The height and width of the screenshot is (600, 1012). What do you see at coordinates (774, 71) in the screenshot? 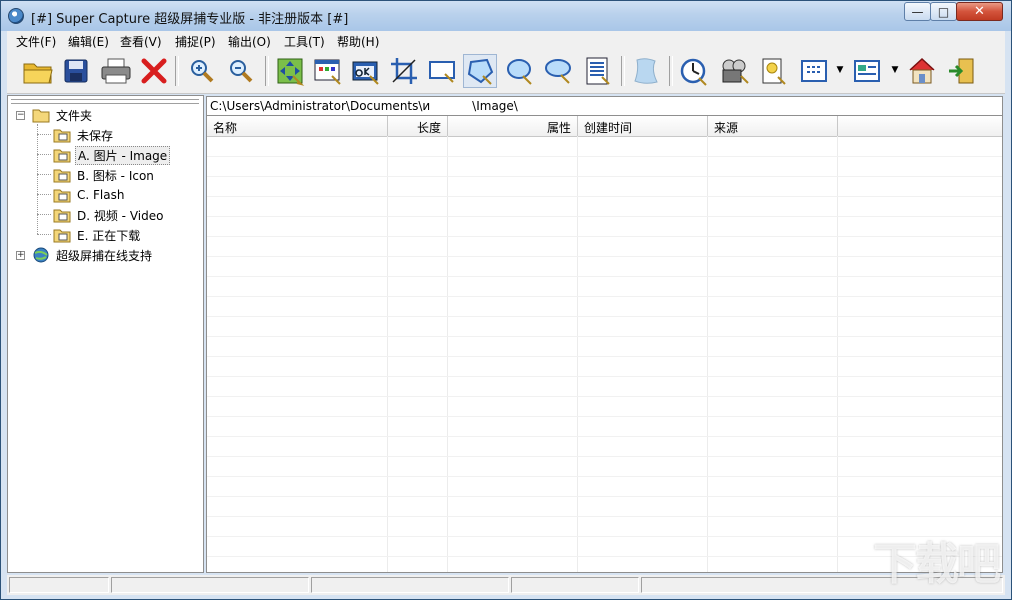
I see `light-capture-icon` at bounding box center [774, 71].